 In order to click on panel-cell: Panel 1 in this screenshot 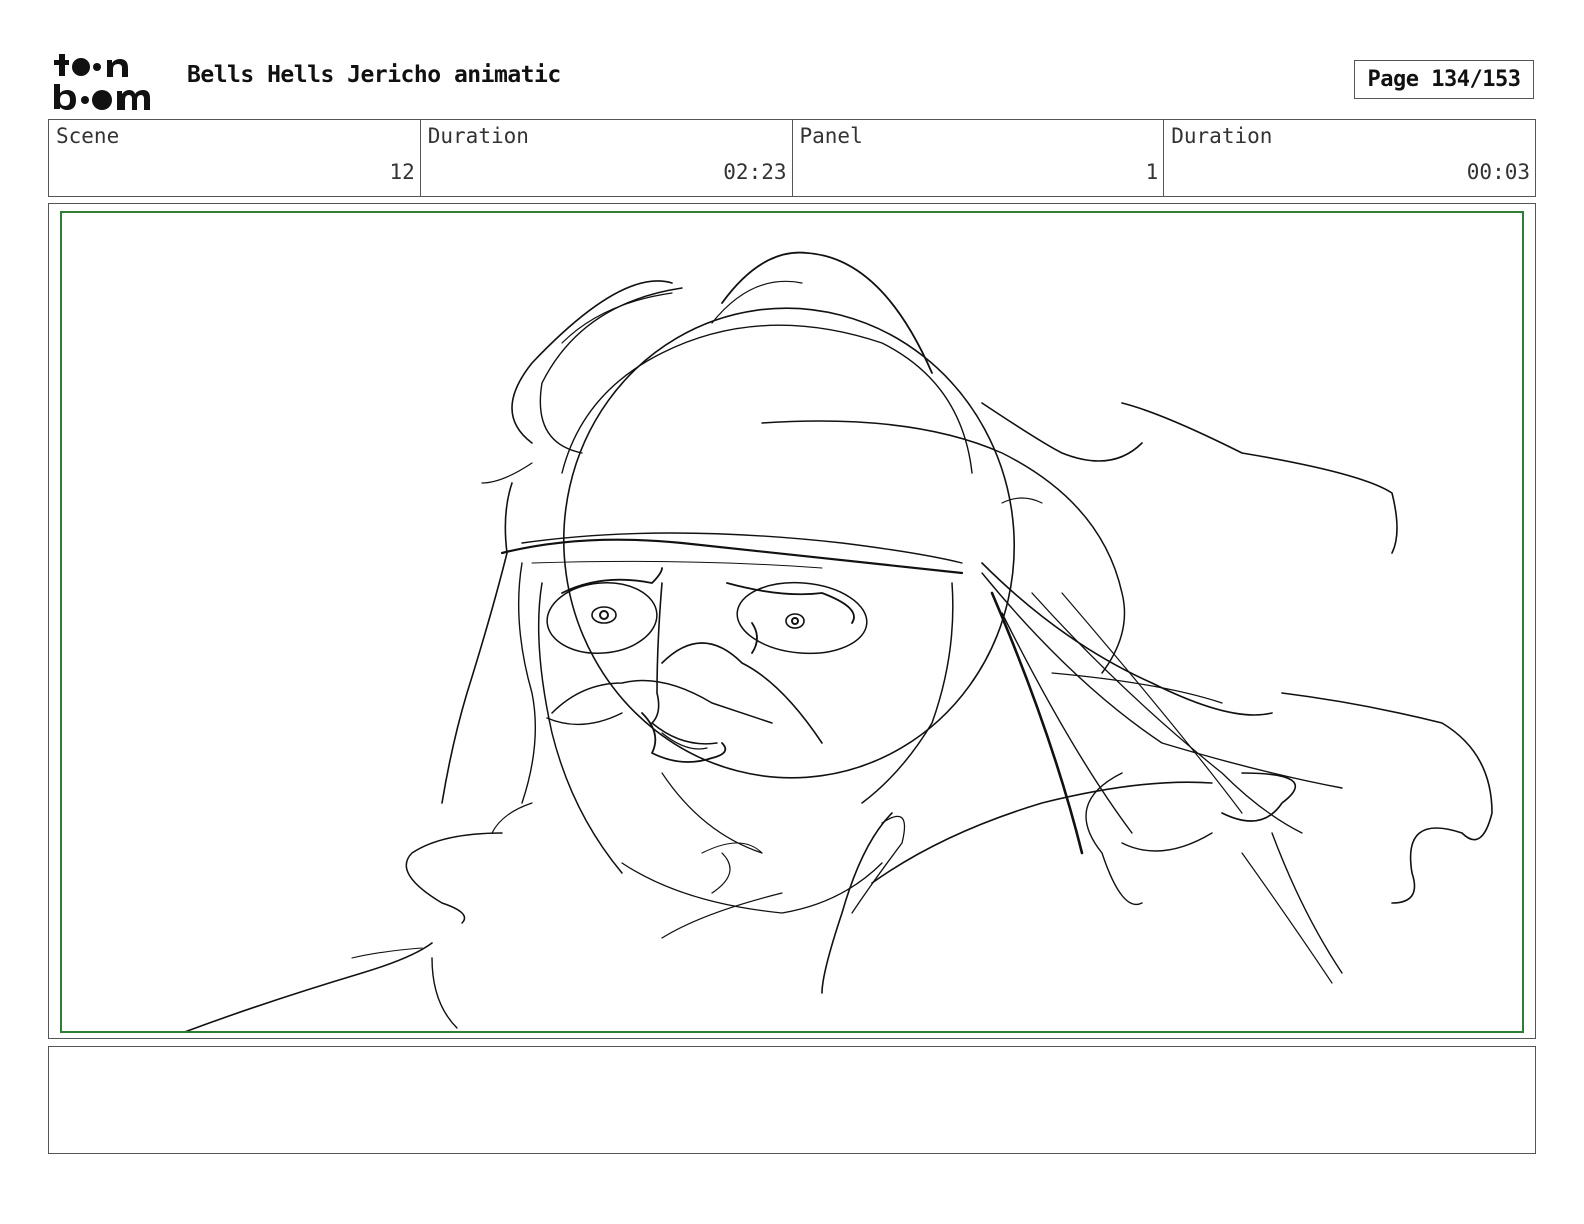, I will do `click(979, 158)`.